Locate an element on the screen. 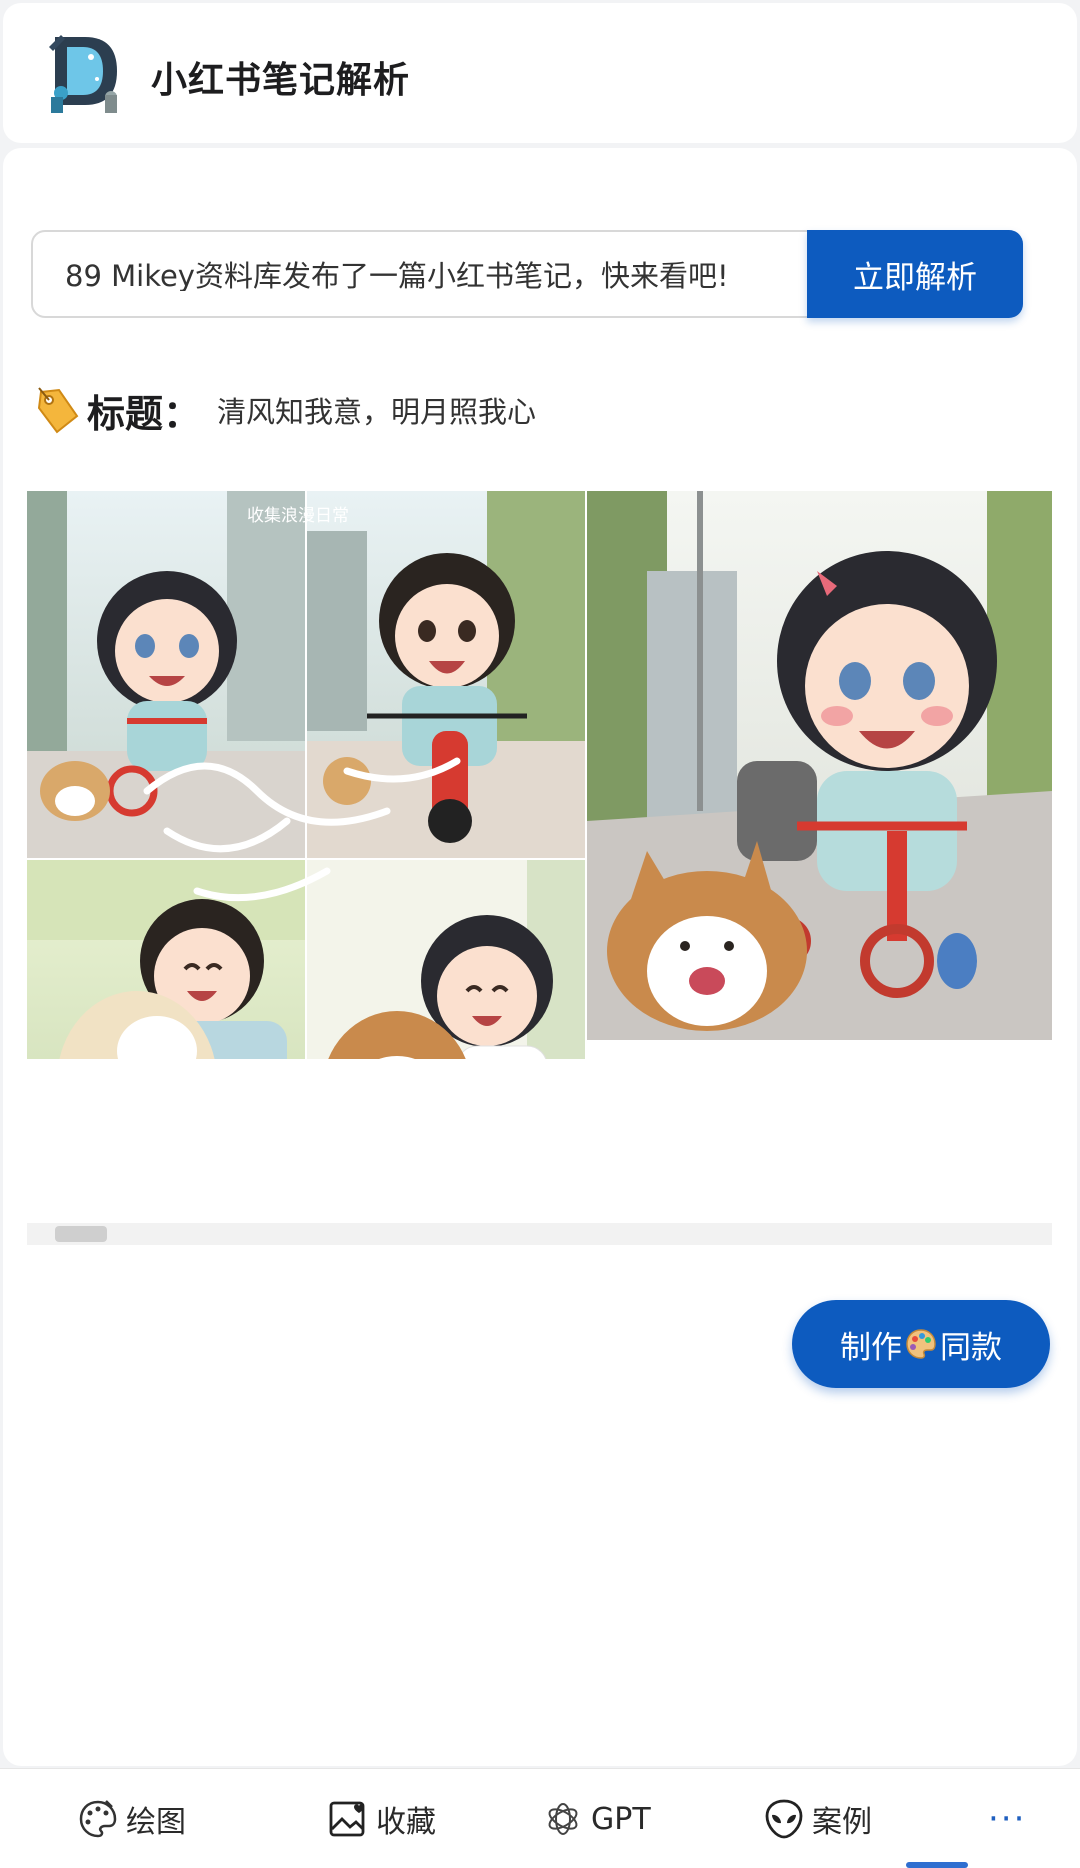 The height and width of the screenshot is (1868, 1080). nav-label-draw: 绘图 is located at coordinates (156, 1822).